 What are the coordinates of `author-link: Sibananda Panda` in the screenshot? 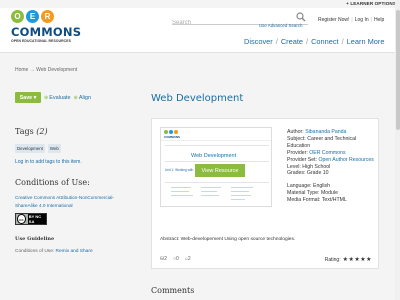 It's located at (325, 132).